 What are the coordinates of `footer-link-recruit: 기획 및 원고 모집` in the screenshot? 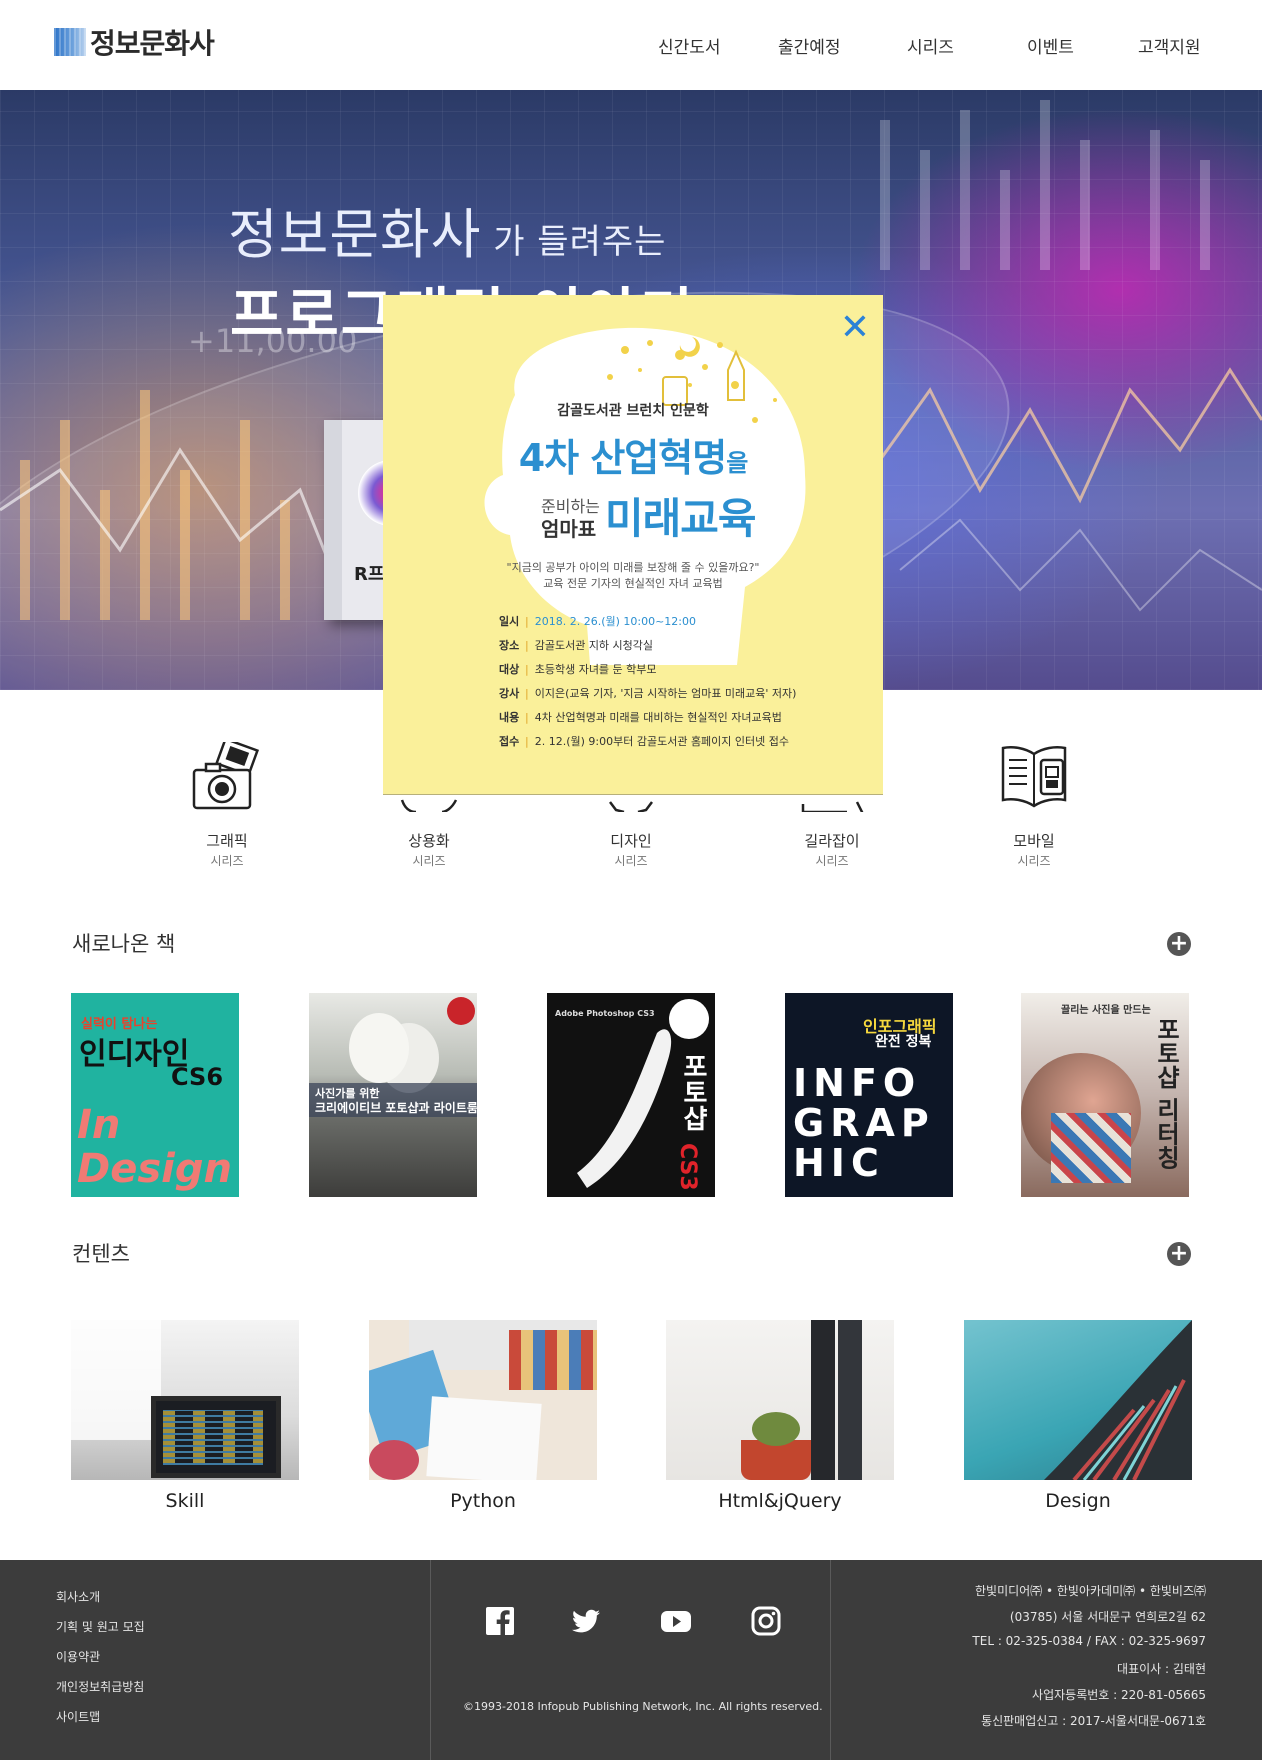 It's located at (100, 1635).